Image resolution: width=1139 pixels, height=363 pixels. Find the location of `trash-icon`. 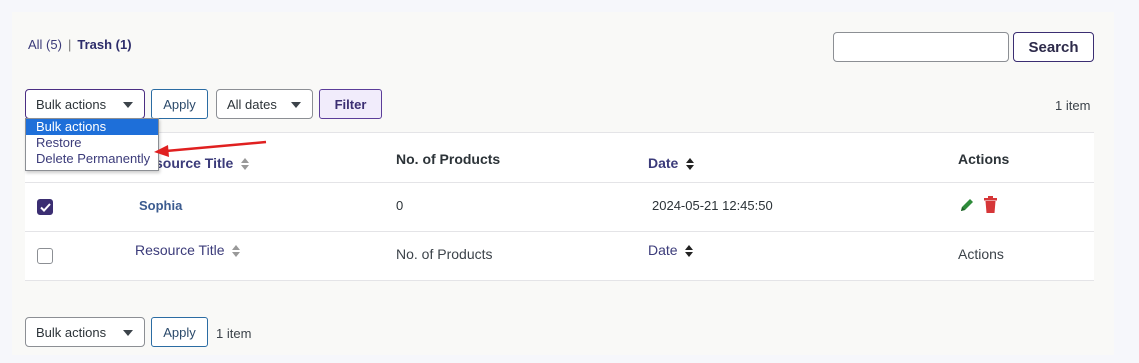

trash-icon is located at coordinates (990, 206).